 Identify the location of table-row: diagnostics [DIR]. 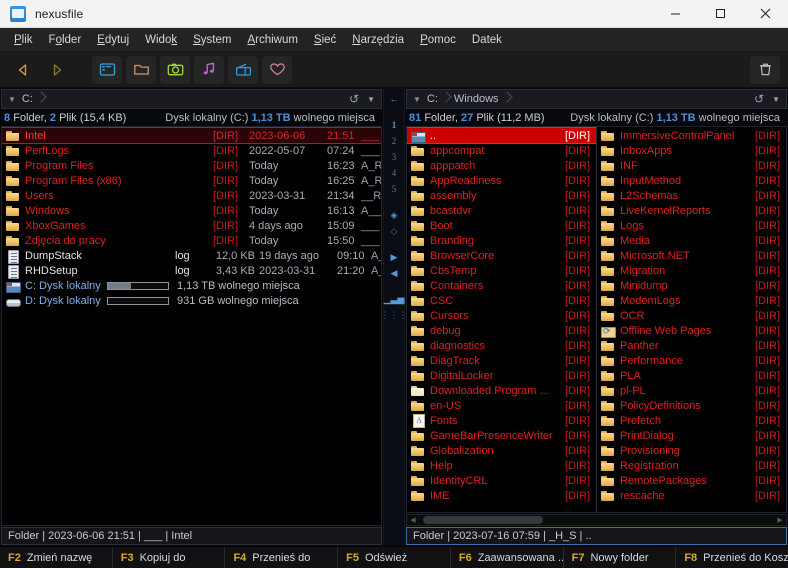
(501, 345).